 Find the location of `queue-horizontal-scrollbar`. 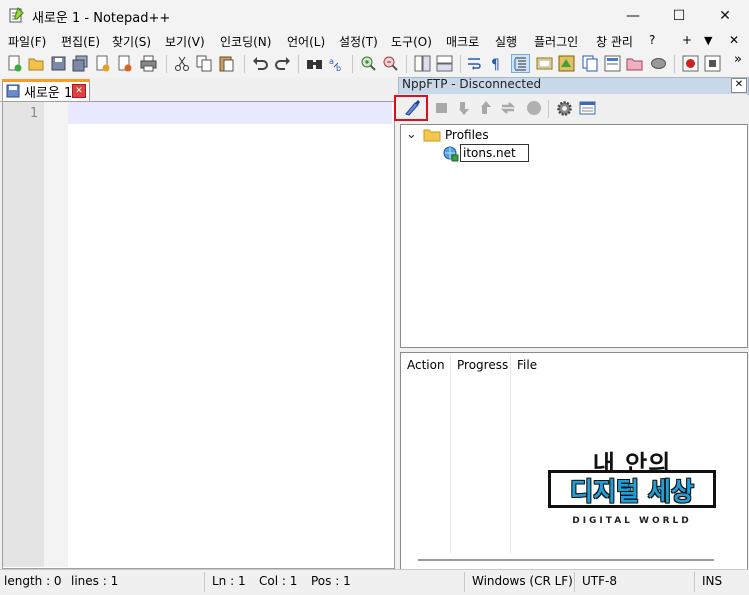

queue-horizontal-scrollbar is located at coordinates (566, 560).